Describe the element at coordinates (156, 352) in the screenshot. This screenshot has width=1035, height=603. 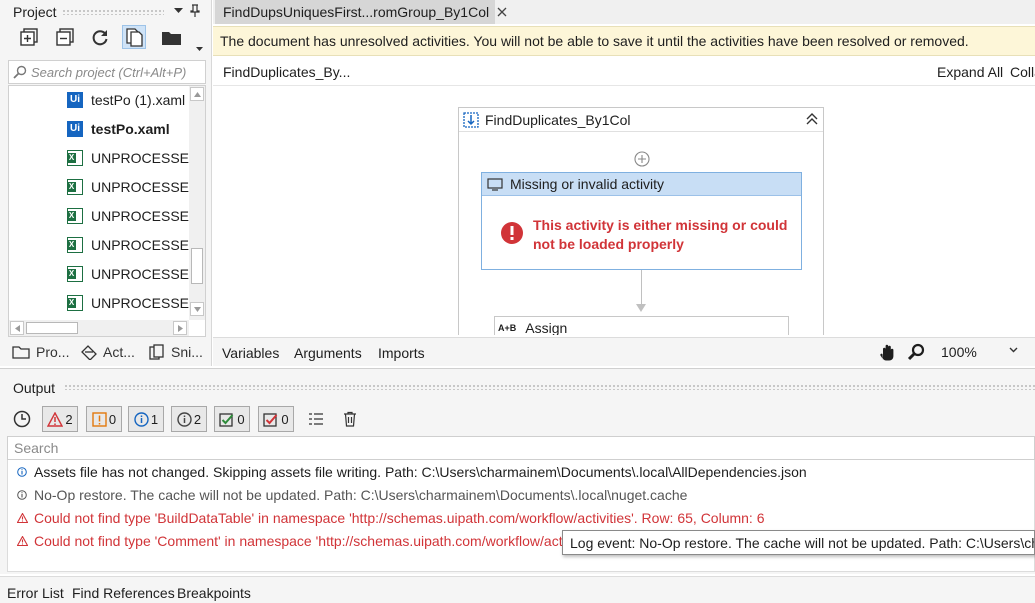
I see `snippets-icon` at that location.